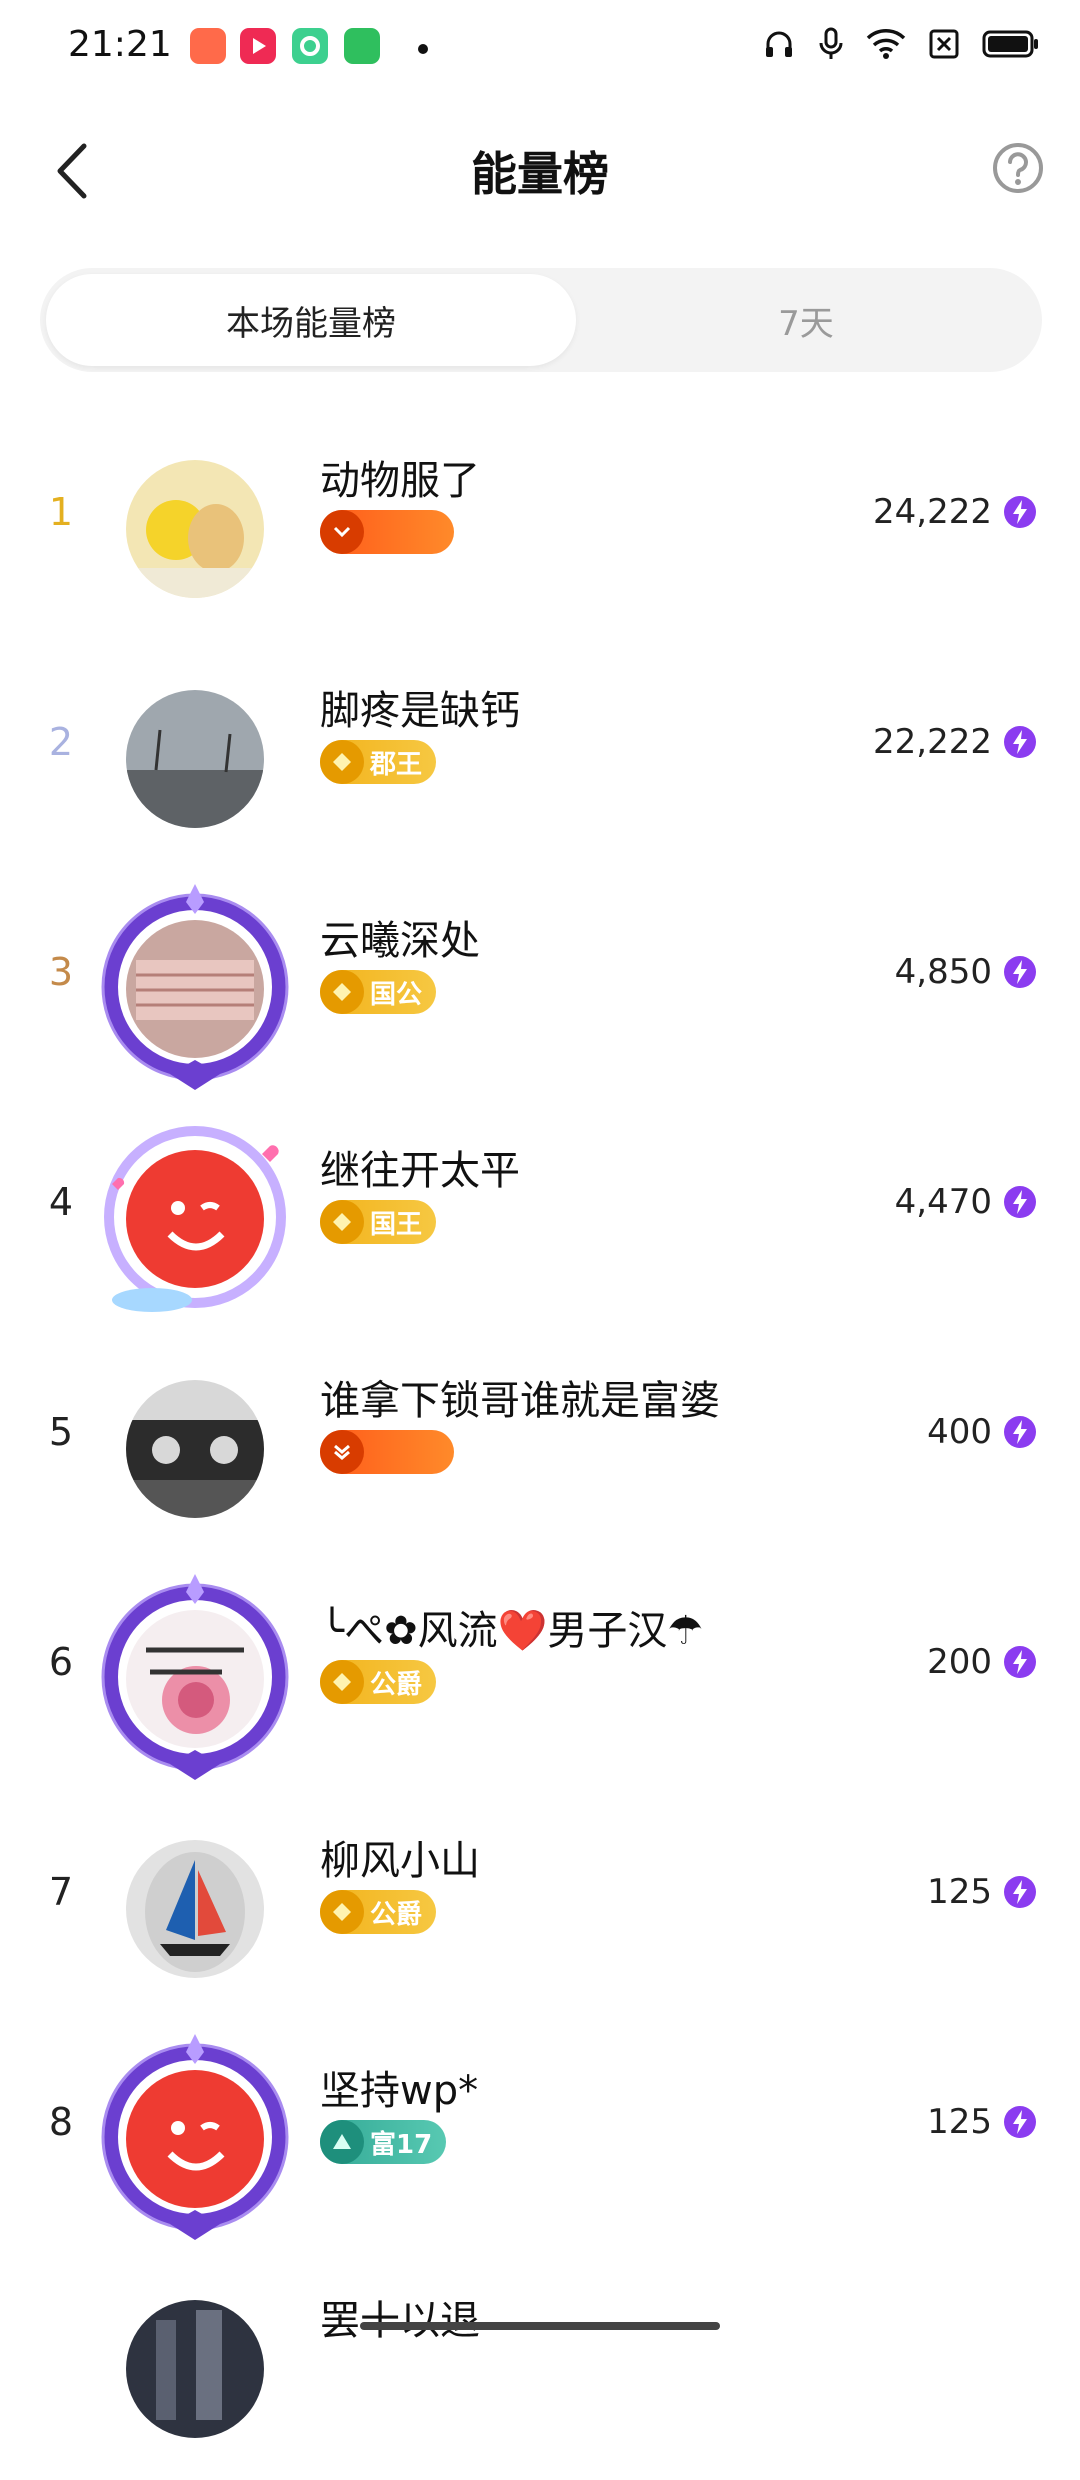 The height and width of the screenshot is (2480, 1080). Describe the element at coordinates (959, 1662) in the screenshot. I see `energy-score: 200` at that location.